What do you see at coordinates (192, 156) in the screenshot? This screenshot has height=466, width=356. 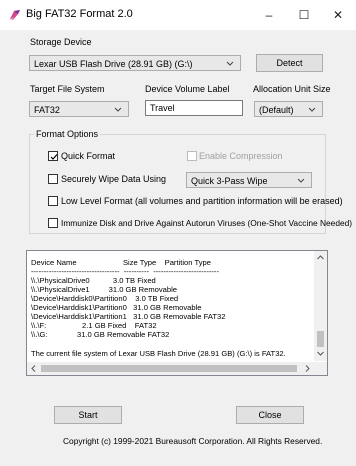 I see `enable-compression-checkbox` at bounding box center [192, 156].